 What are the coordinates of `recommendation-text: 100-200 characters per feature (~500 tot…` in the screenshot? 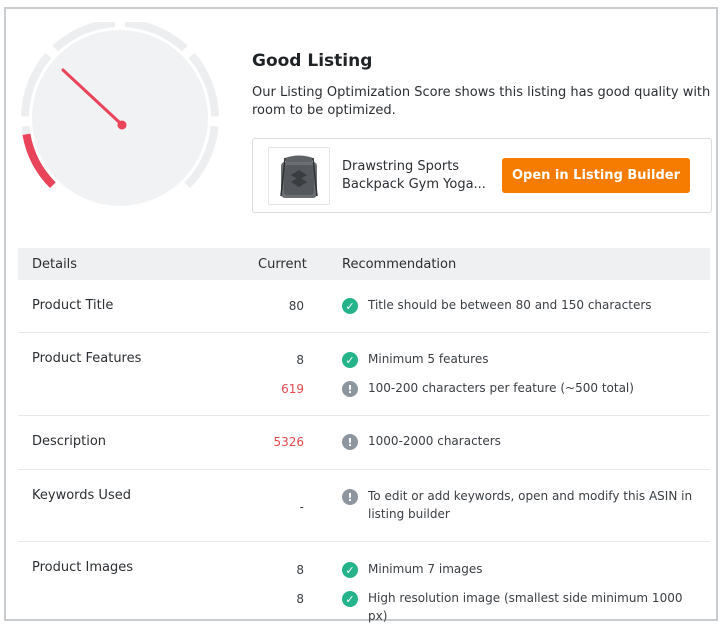 It's located at (501, 388).